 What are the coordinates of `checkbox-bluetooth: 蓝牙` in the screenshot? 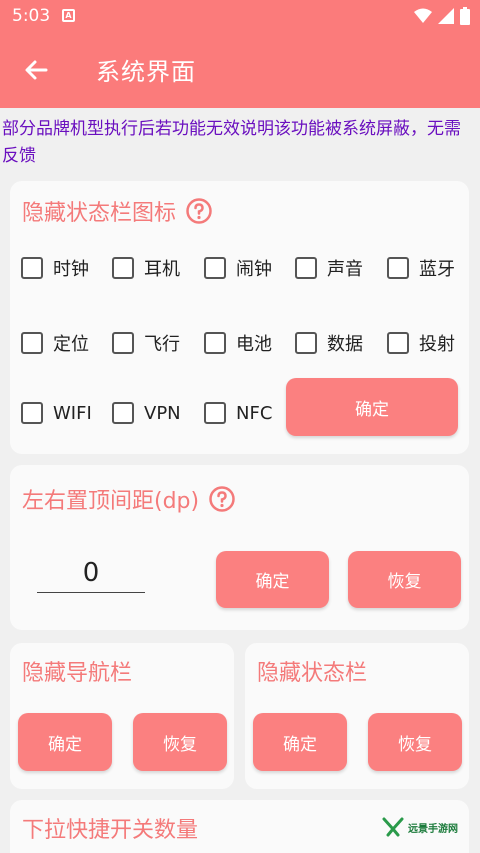 It's located at (421, 268).